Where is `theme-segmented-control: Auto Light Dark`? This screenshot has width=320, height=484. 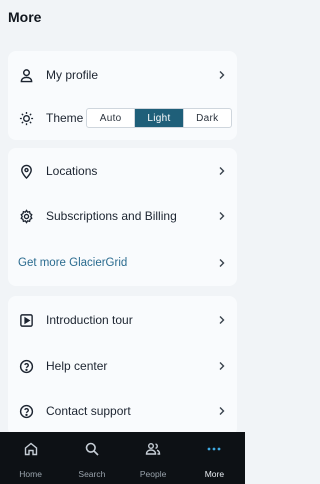 theme-segmented-control: Auto Light Dark is located at coordinates (159, 118).